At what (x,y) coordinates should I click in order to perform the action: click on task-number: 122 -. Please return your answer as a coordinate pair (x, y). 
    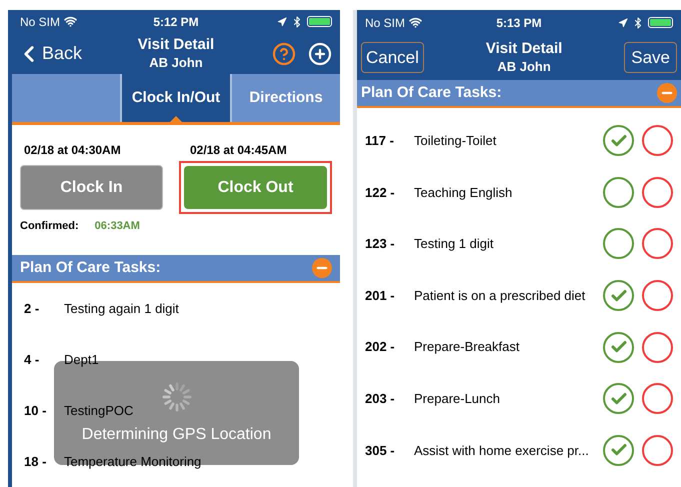
    Looking at the image, I should click on (380, 193).